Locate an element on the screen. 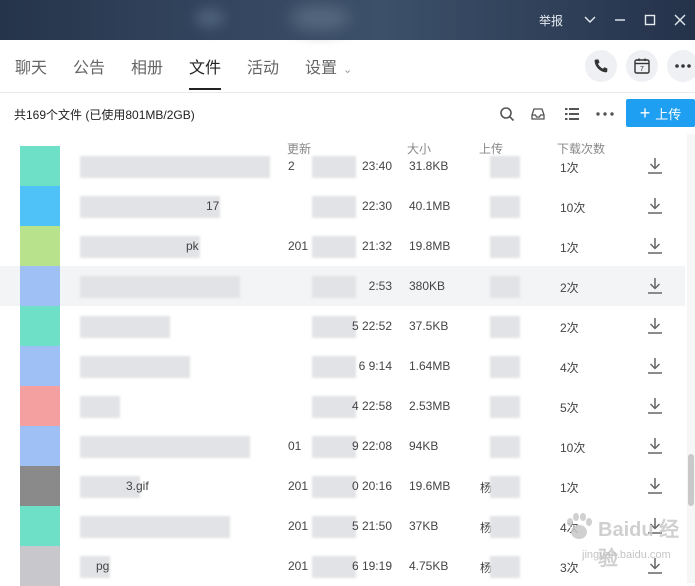 The height and width of the screenshot is (586, 695). tab-settings-label: 设置 is located at coordinates (321, 68).